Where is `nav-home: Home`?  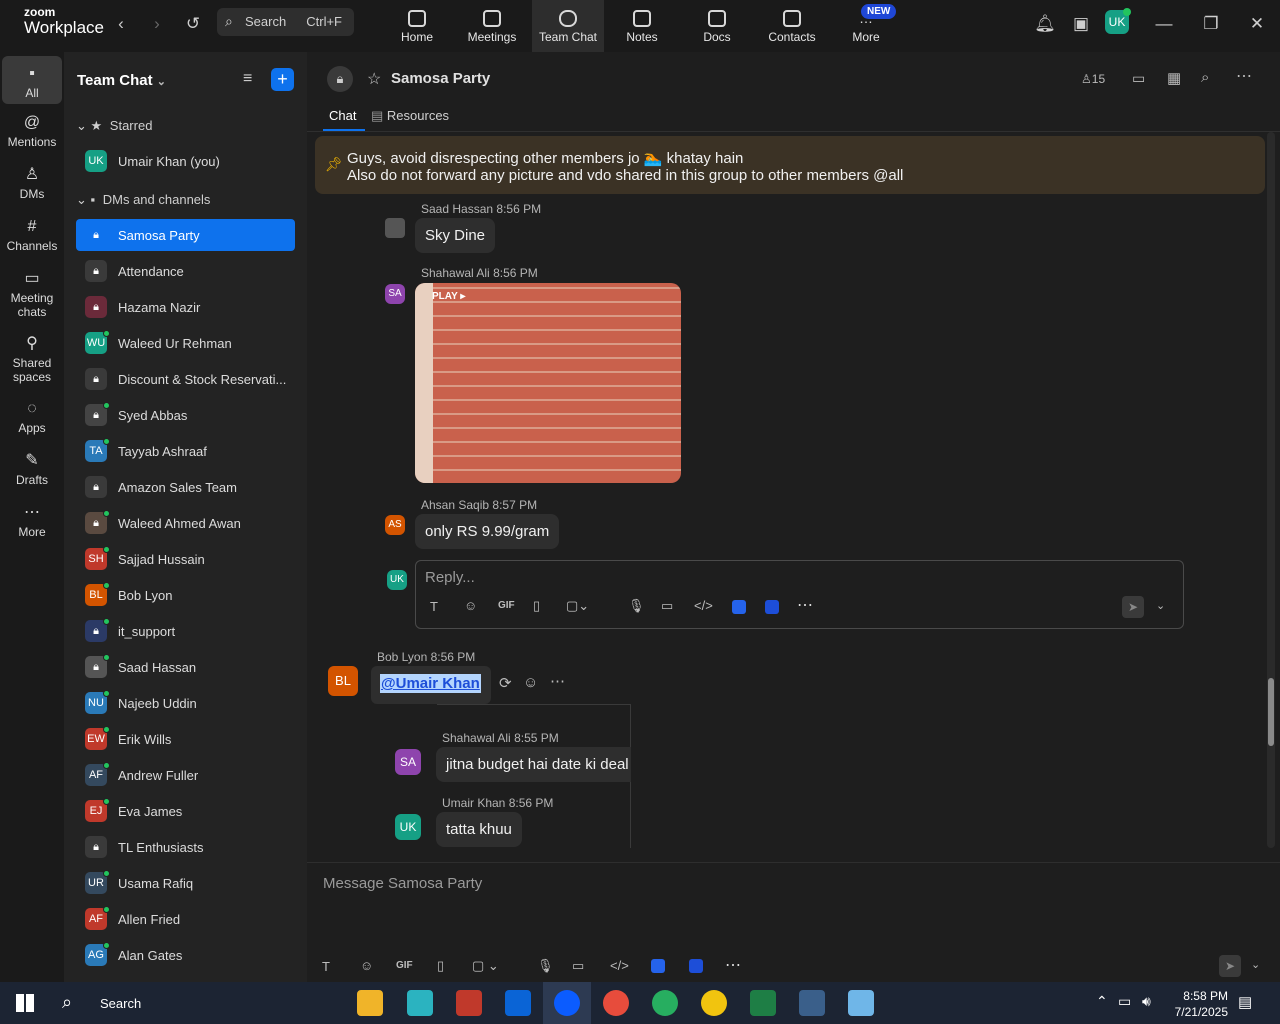
nav-home: Home is located at coordinates (417, 26).